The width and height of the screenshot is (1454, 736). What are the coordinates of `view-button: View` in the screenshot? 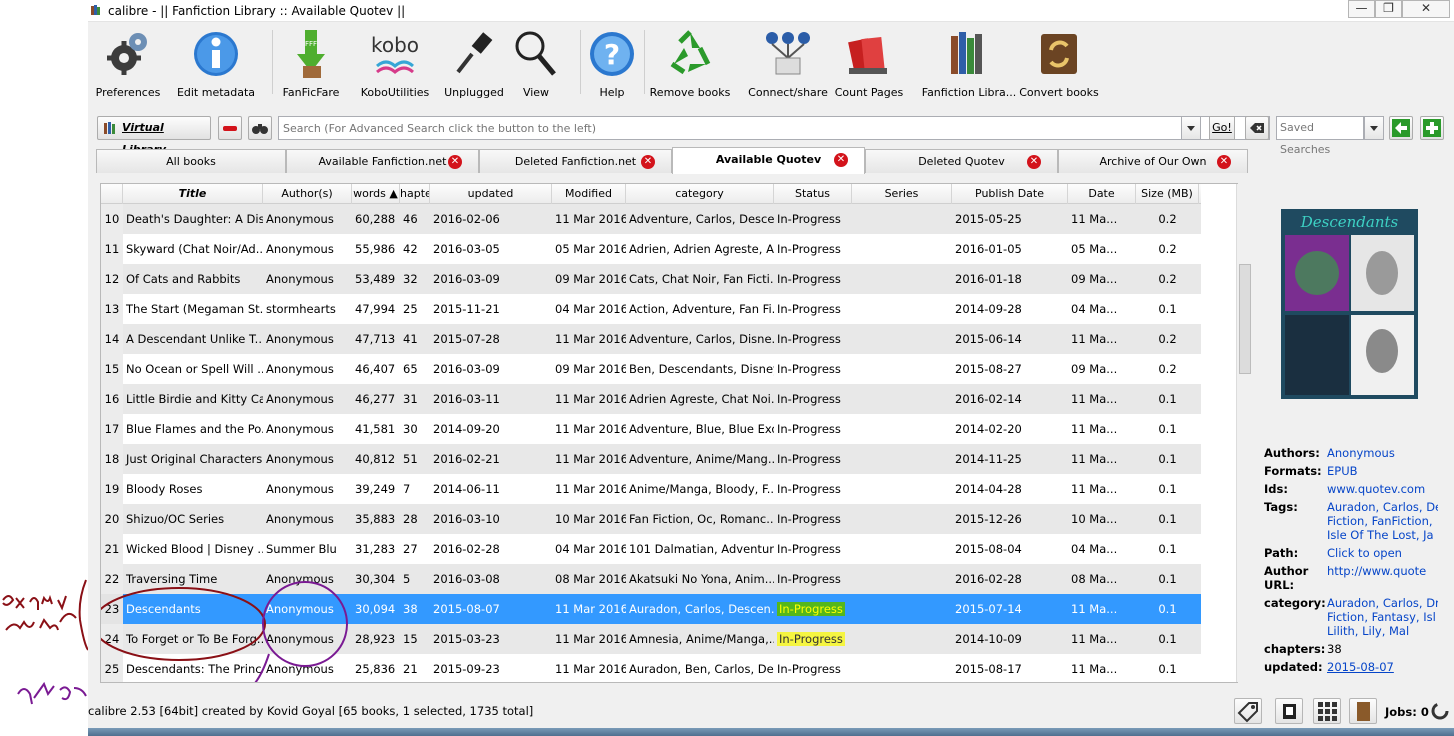 It's located at (536, 62).